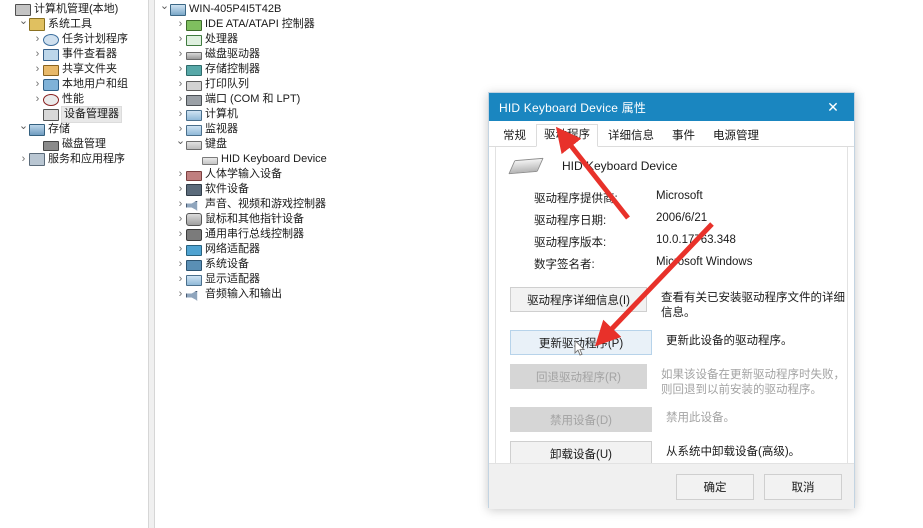  What do you see at coordinates (265, 204) in the screenshot?
I see `device-tree-label: 声音、视频和游戏控制器` at bounding box center [265, 204].